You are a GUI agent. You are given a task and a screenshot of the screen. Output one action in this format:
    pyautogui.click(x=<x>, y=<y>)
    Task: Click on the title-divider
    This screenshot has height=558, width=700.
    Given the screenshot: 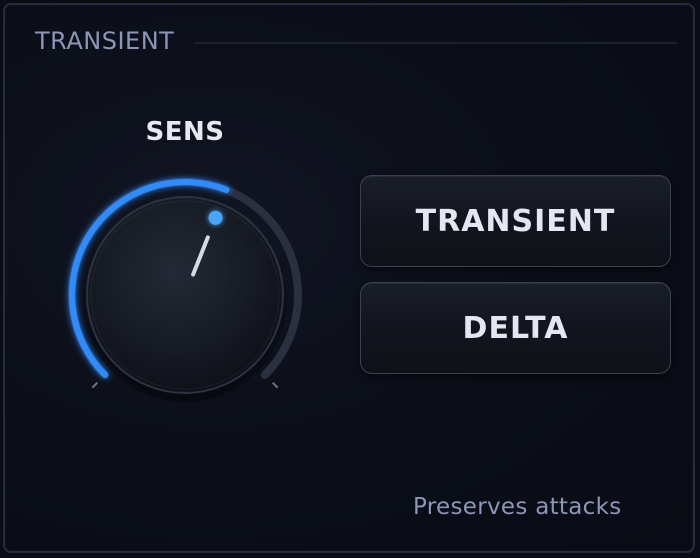 What is the action you would take?
    pyautogui.click(x=436, y=43)
    